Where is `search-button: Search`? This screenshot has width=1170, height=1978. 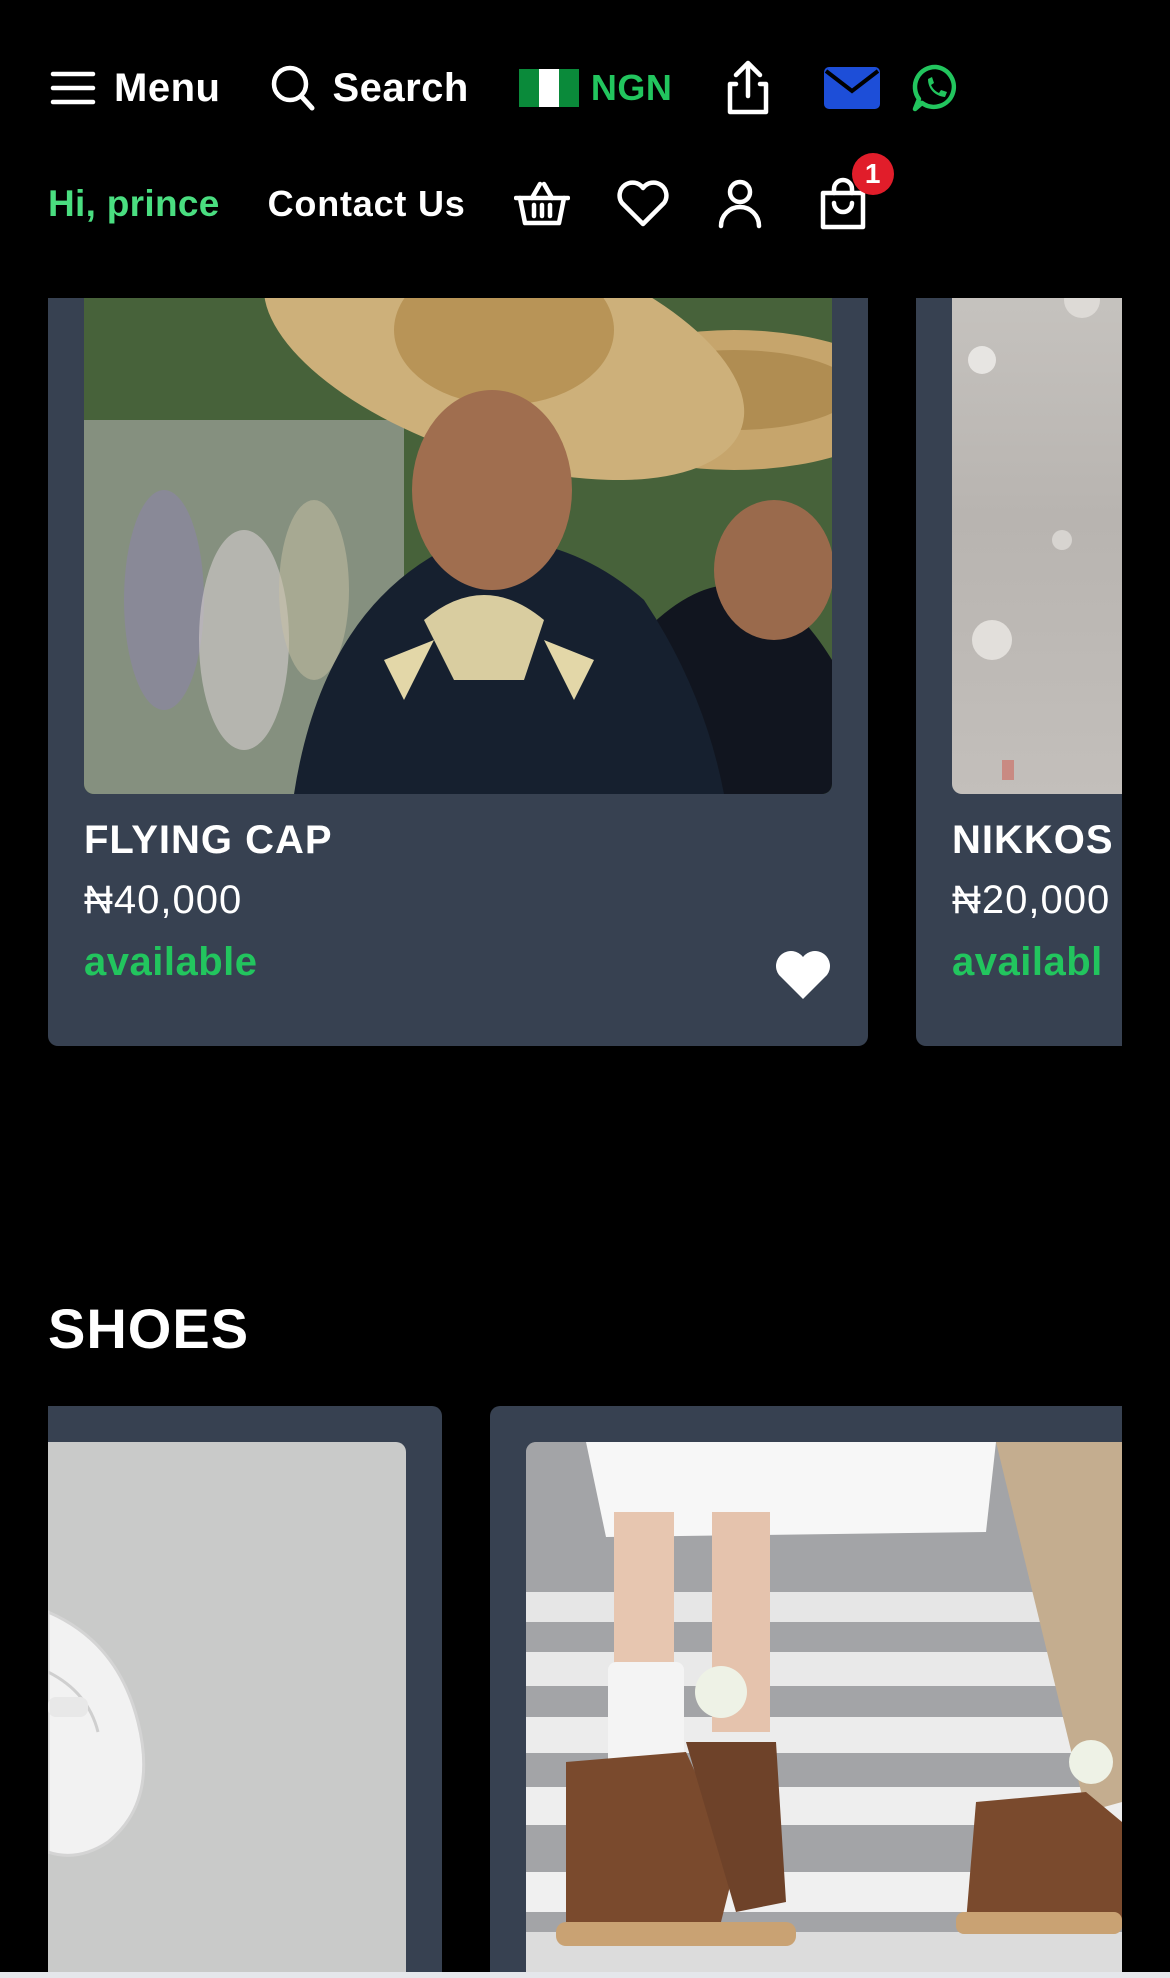 search-button: Search is located at coordinates (369, 88).